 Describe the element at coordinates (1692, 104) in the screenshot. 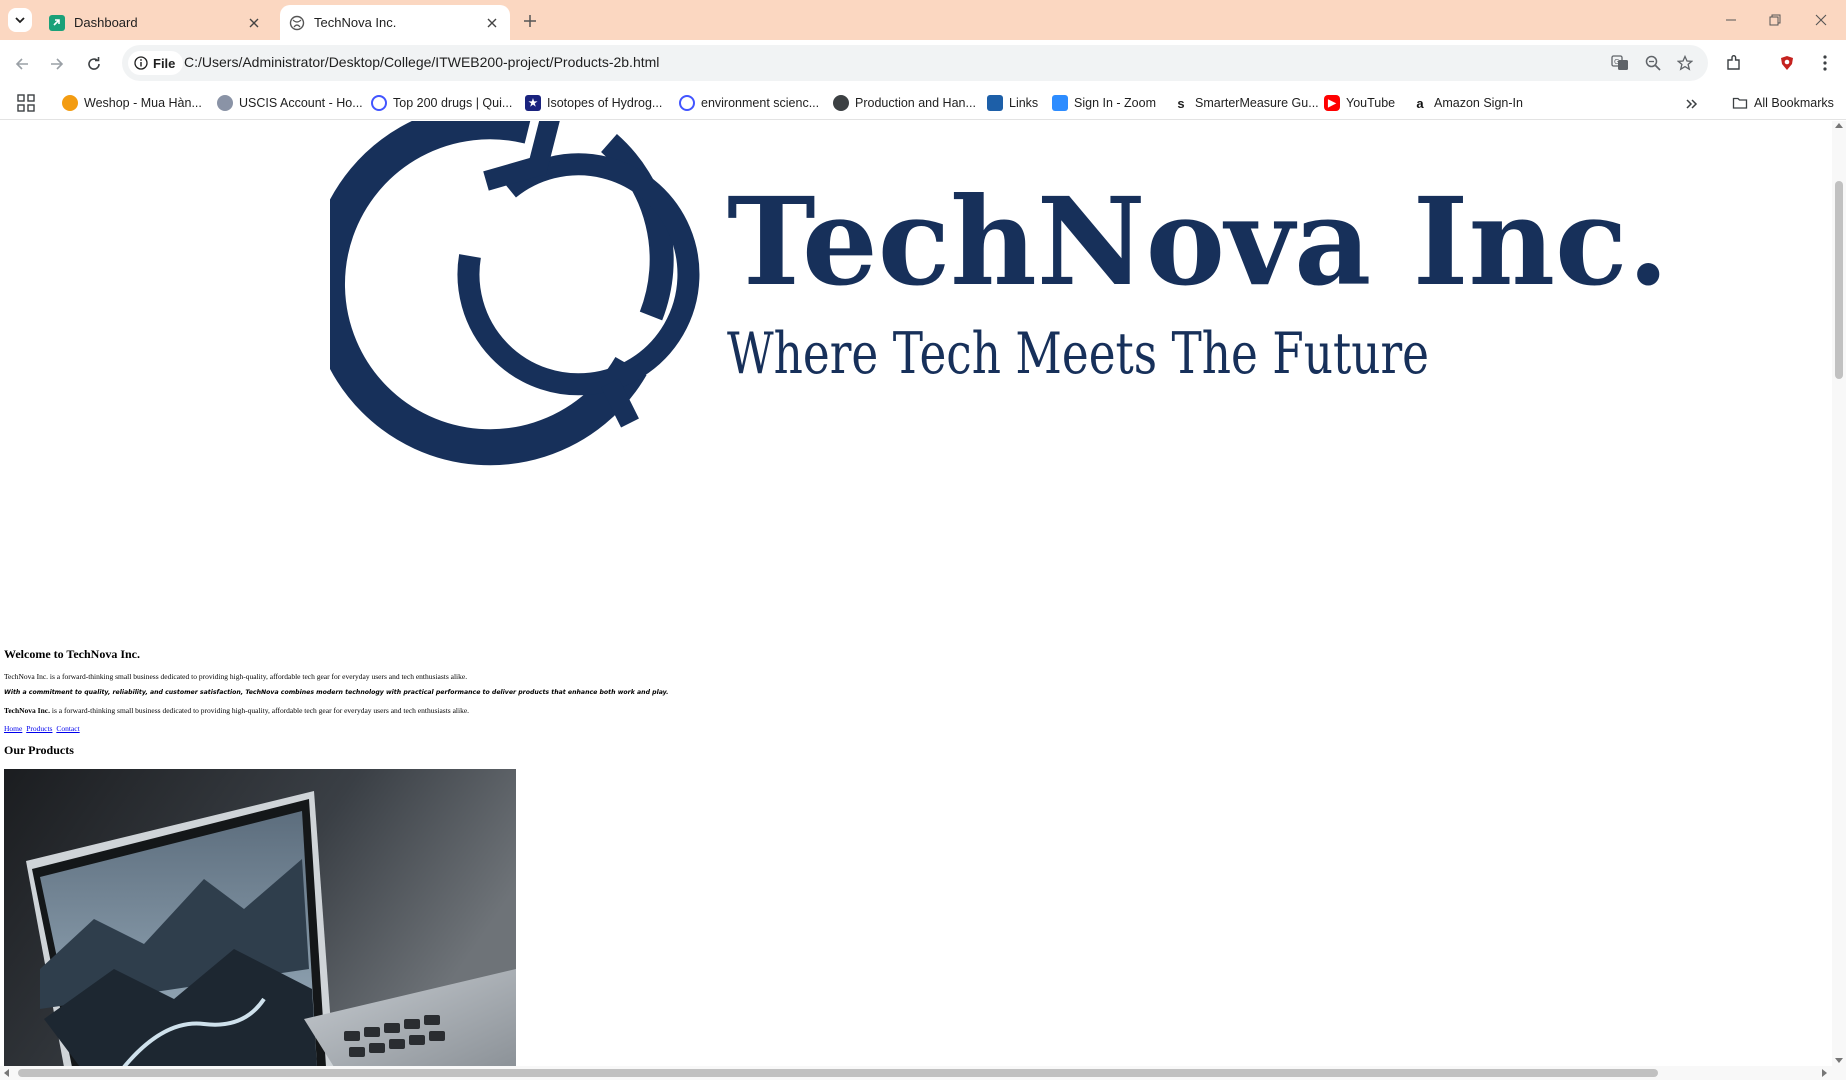

I see `chevron-double-right-icon` at that location.